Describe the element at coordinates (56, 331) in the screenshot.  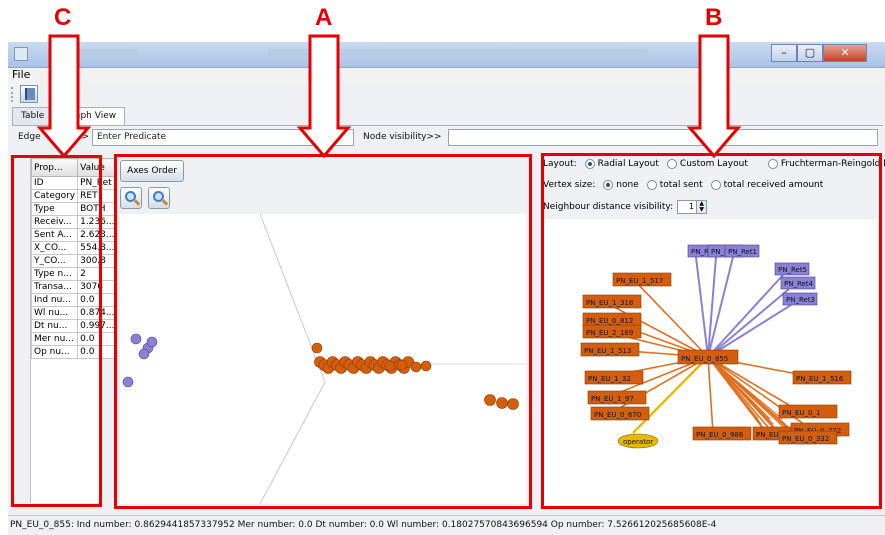
I see `annotation-box-c` at that location.